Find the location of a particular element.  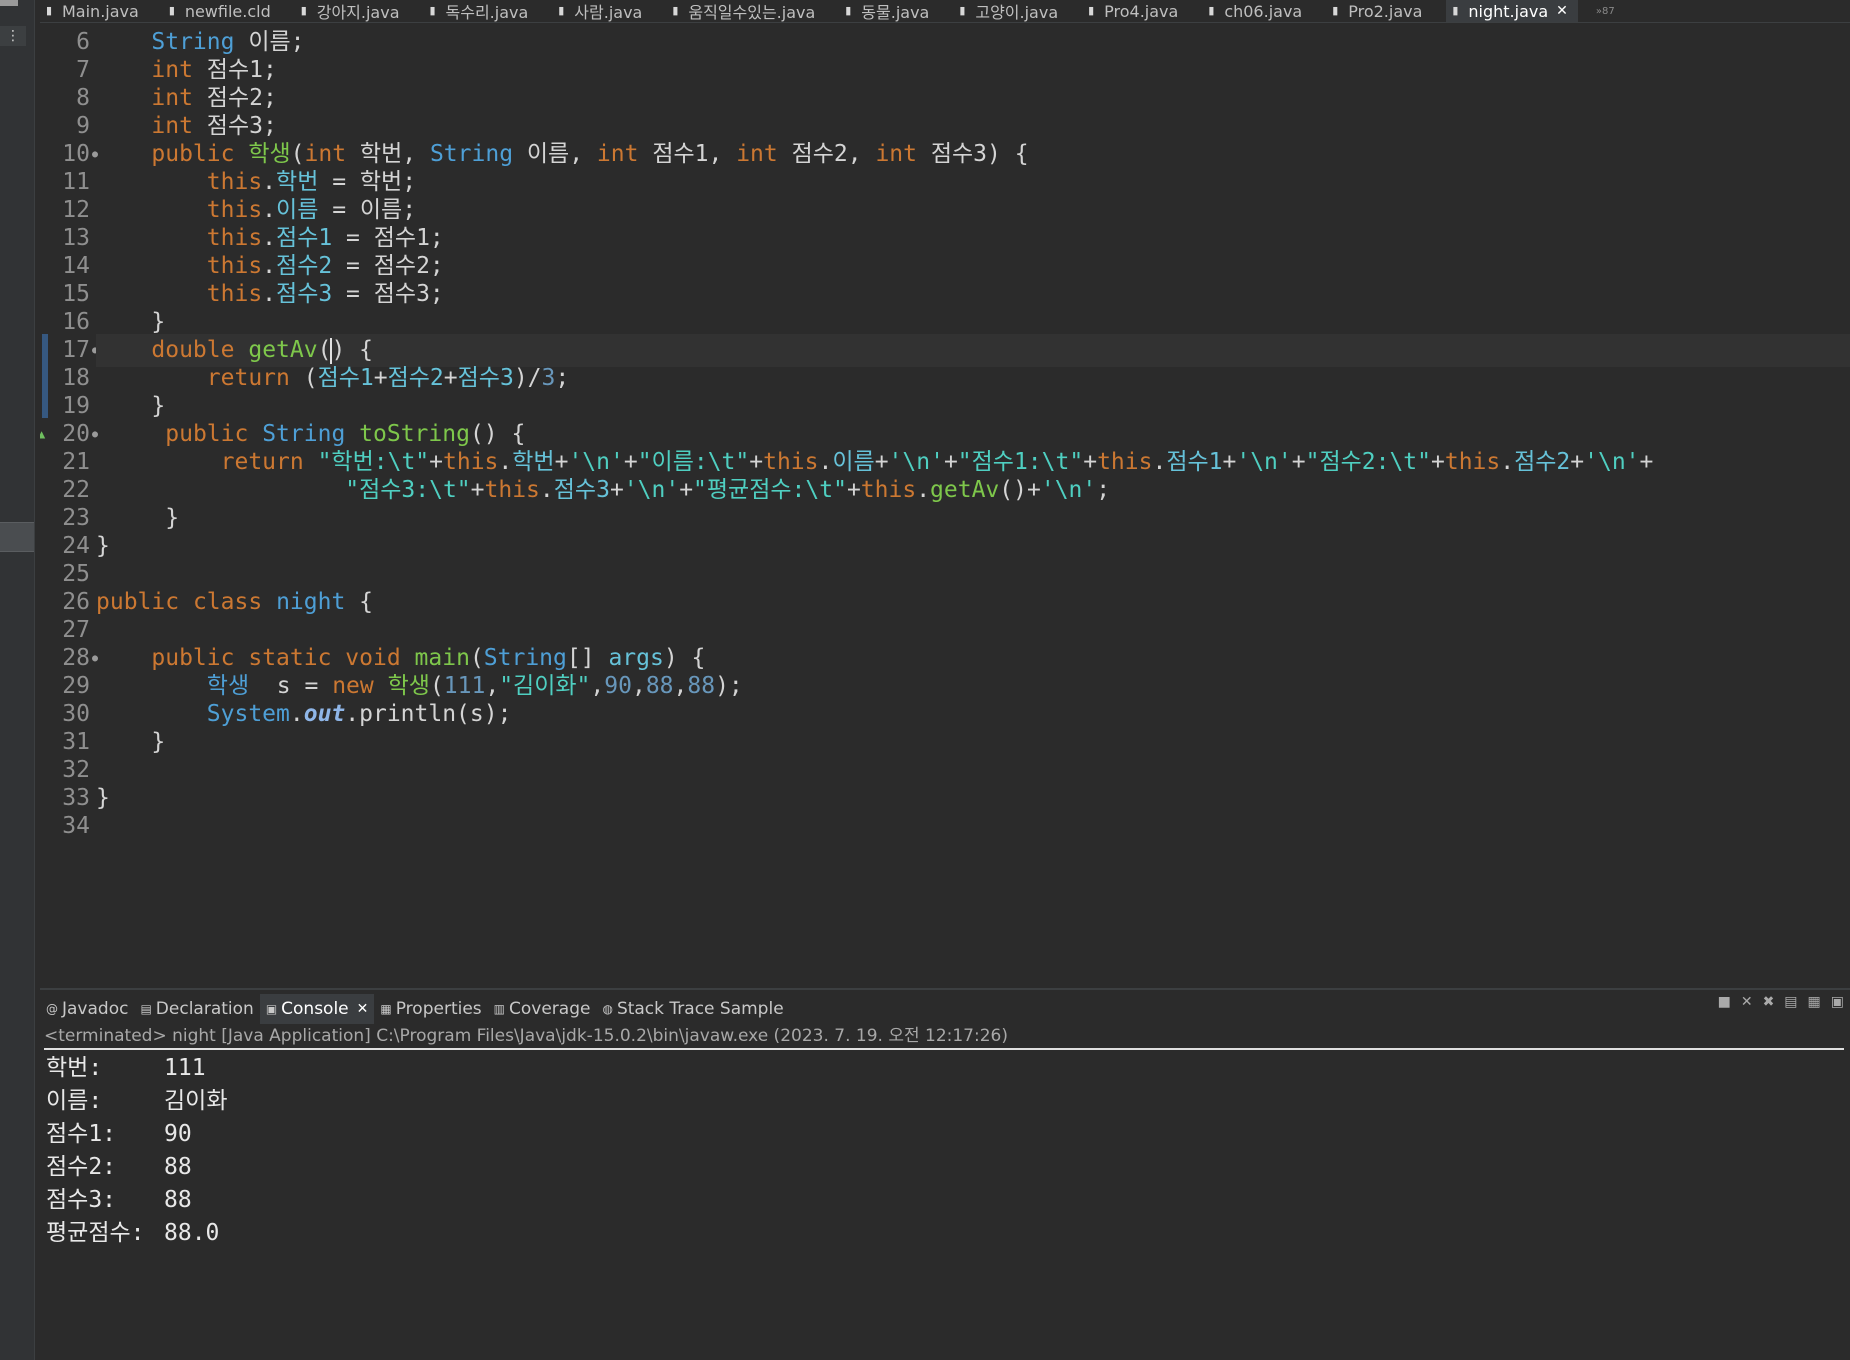

code-token: String is located at coordinates (471, 154).